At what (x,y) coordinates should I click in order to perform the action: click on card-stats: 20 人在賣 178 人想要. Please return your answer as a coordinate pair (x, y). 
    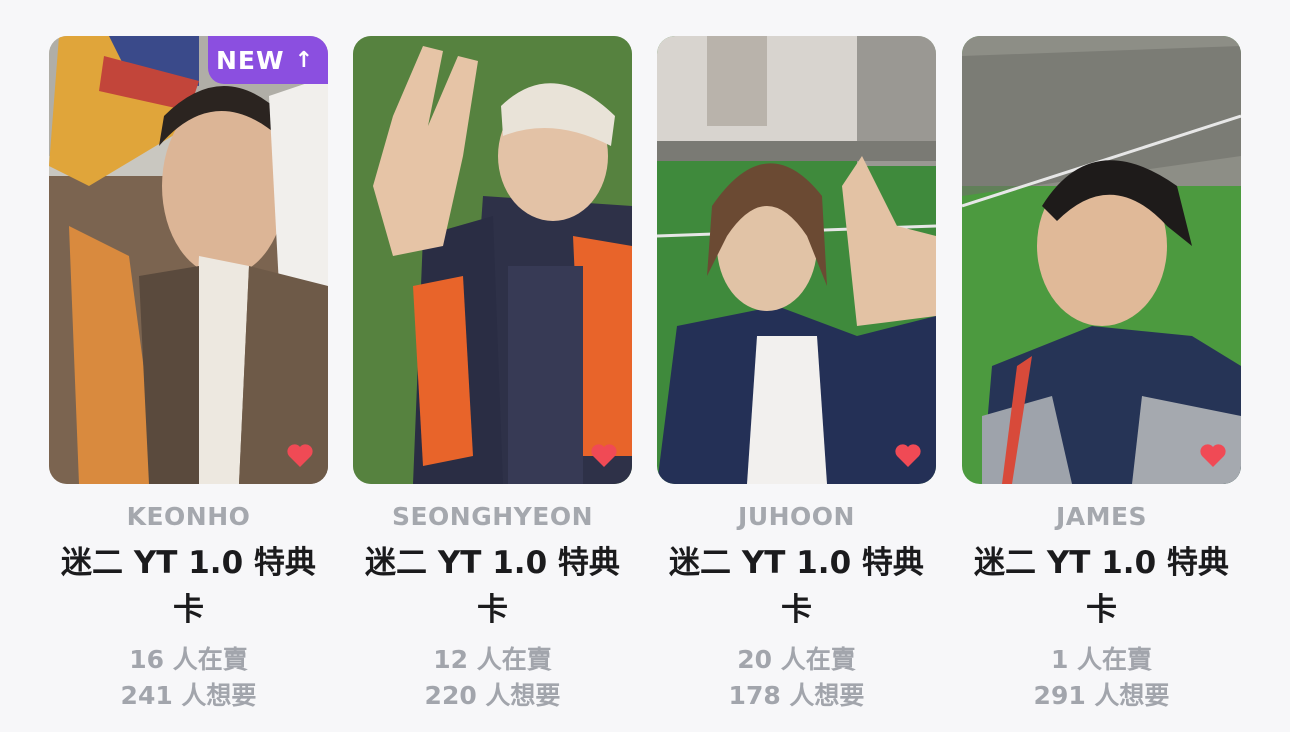
    Looking at the image, I should click on (797, 678).